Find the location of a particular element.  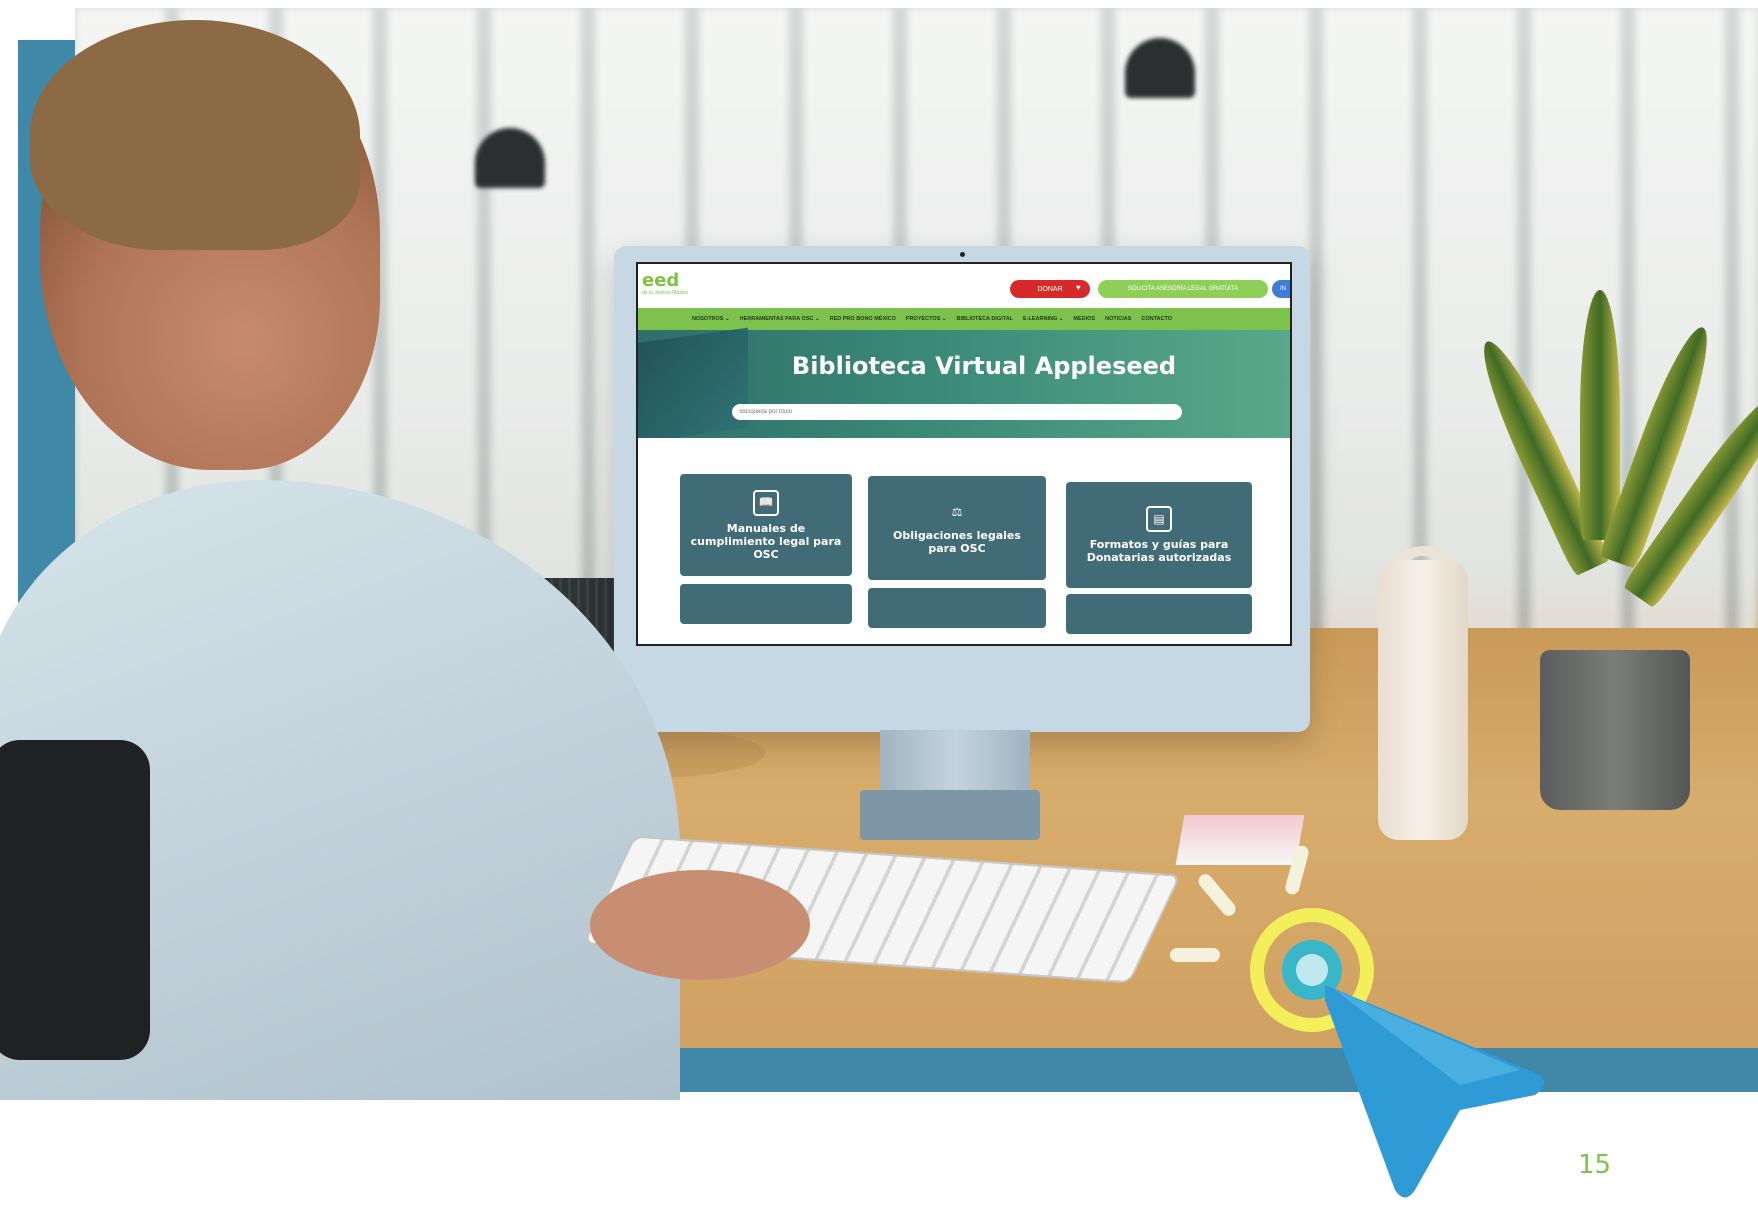

cursor-graphic is located at coordinates (1360, 1022).